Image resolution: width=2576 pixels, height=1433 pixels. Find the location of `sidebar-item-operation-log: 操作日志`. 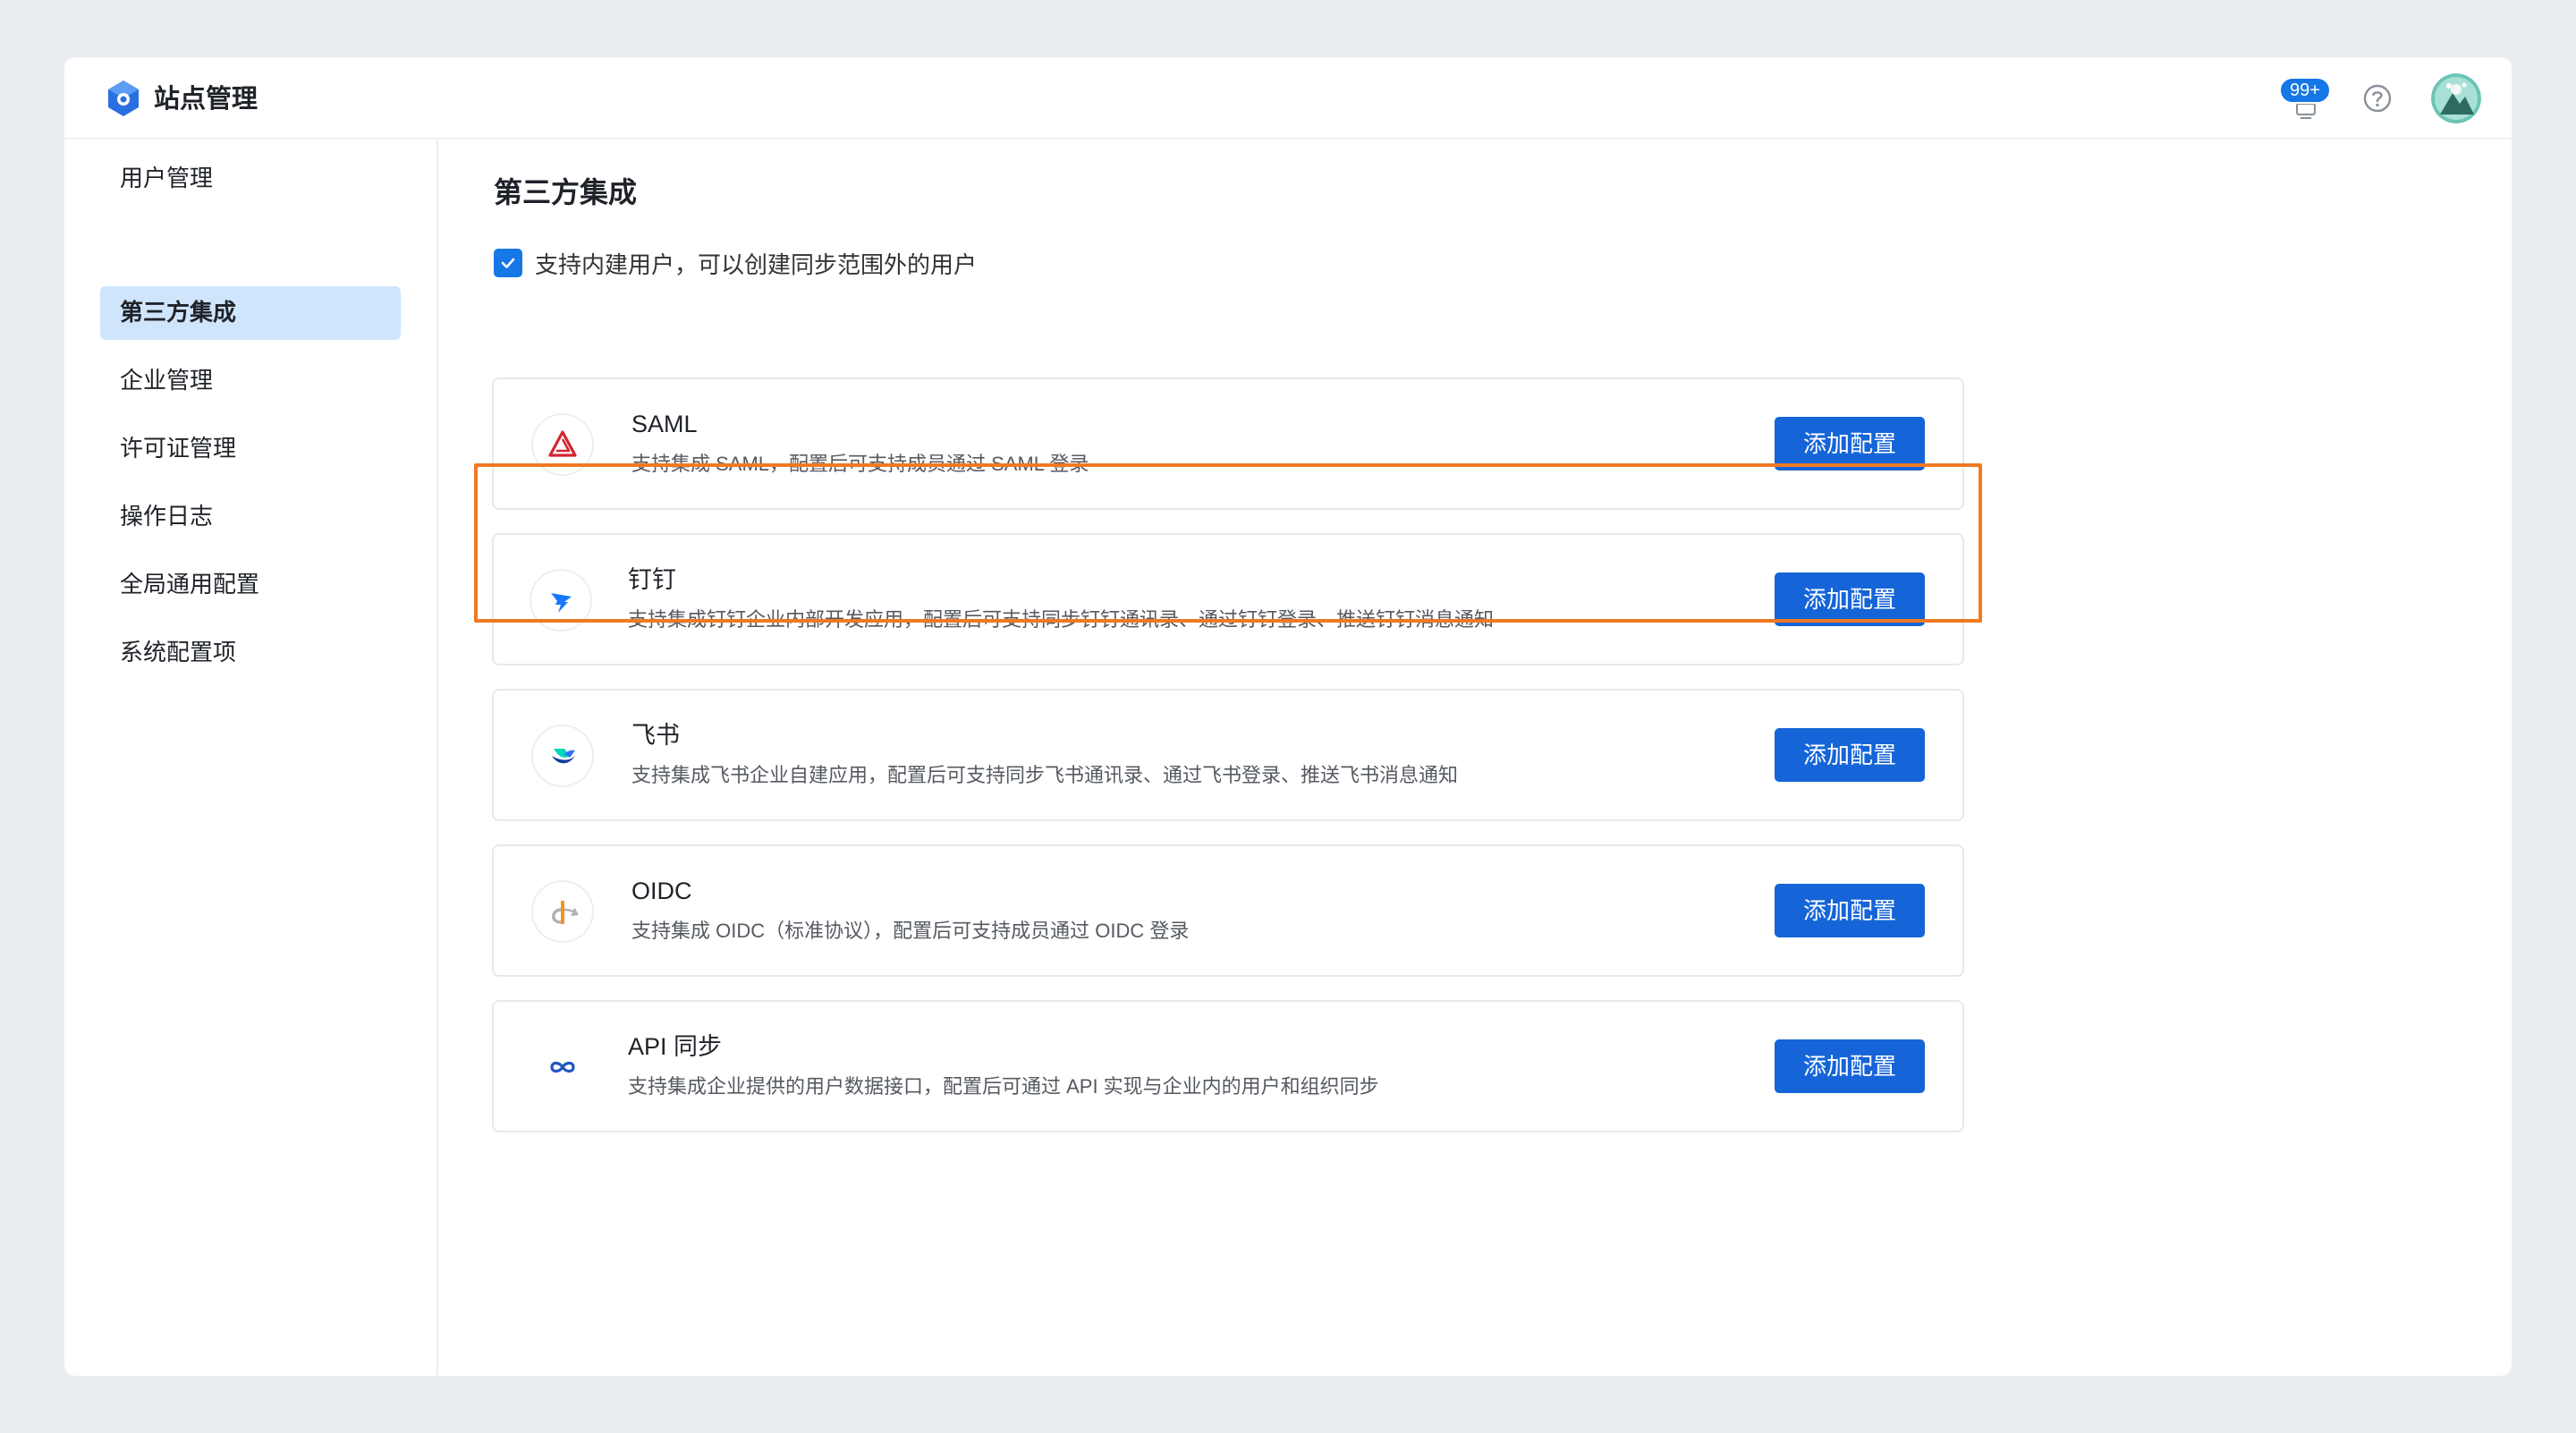

sidebar-item-operation-log: 操作日志 is located at coordinates (250, 517).